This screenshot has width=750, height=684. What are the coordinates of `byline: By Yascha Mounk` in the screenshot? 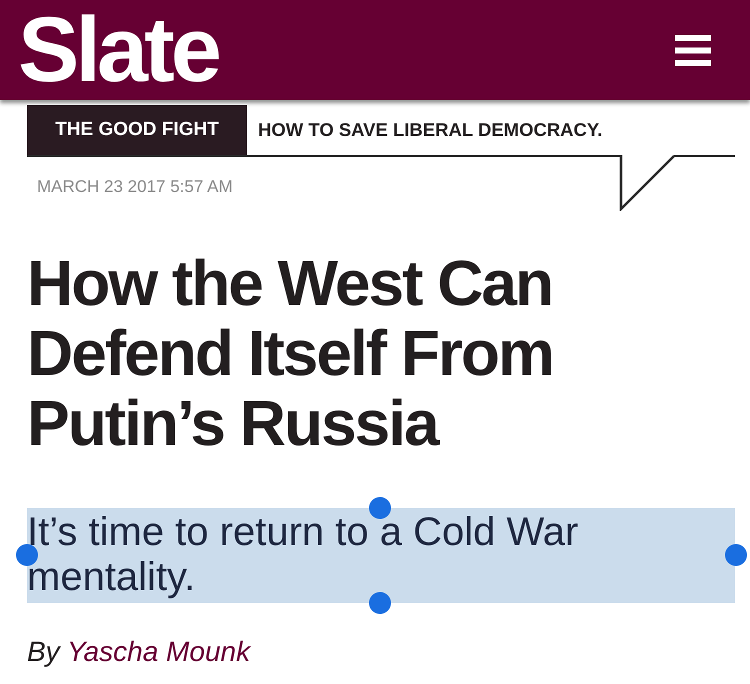 It's located at (139, 652).